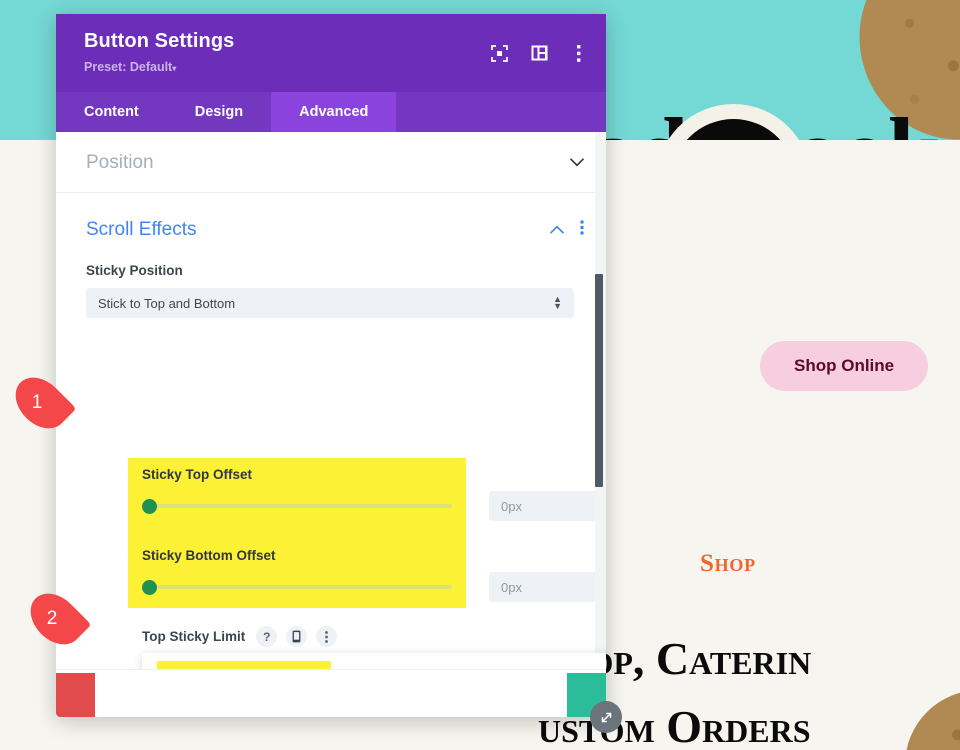 The height and width of the screenshot is (750, 960). I want to click on cancel-button, so click(75, 695).